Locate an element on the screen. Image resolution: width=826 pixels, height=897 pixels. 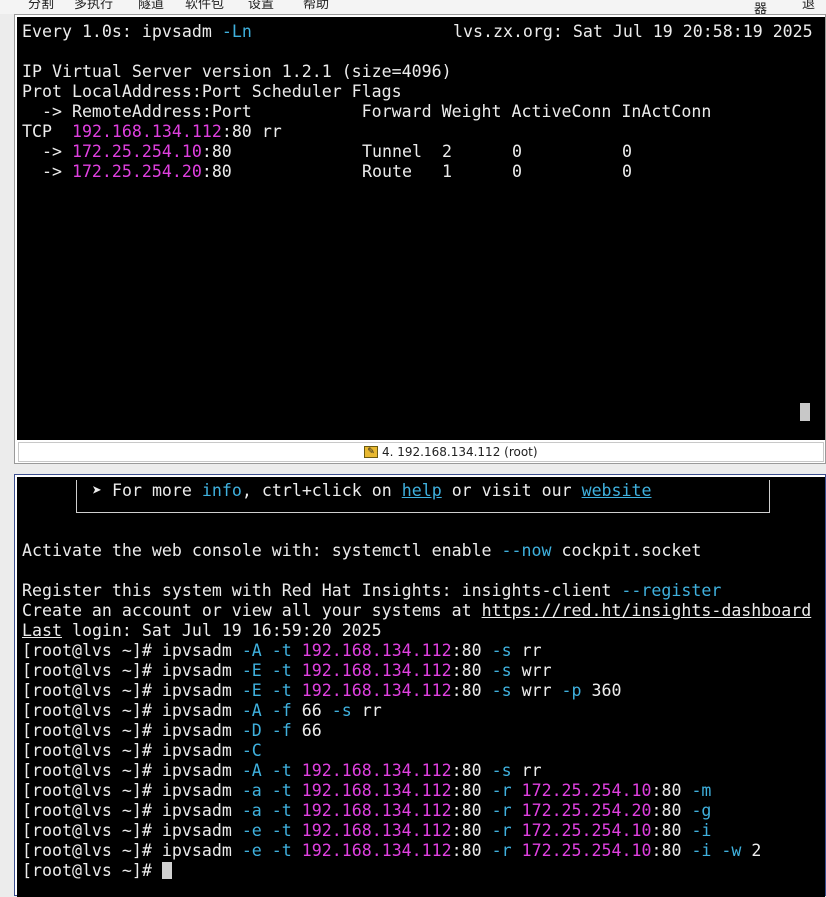
menu-item-multi-exec: 多执行 is located at coordinates (93, 6).